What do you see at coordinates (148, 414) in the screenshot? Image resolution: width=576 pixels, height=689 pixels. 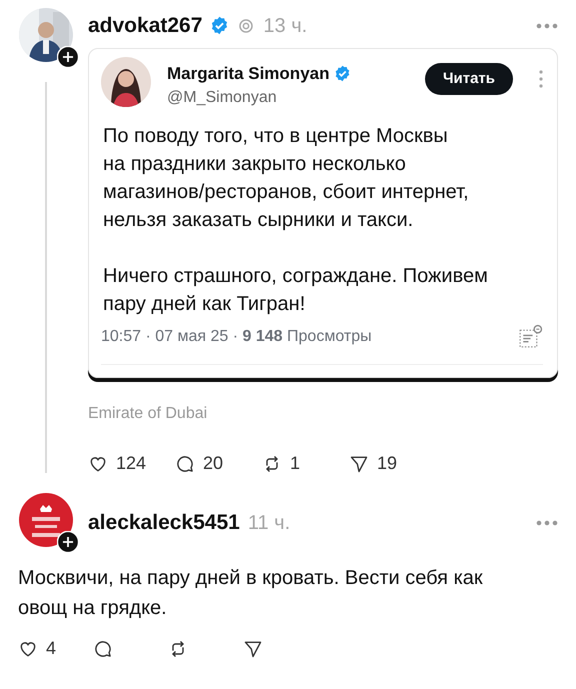 I see `location-text: Emirate of Dubai` at bounding box center [148, 414].